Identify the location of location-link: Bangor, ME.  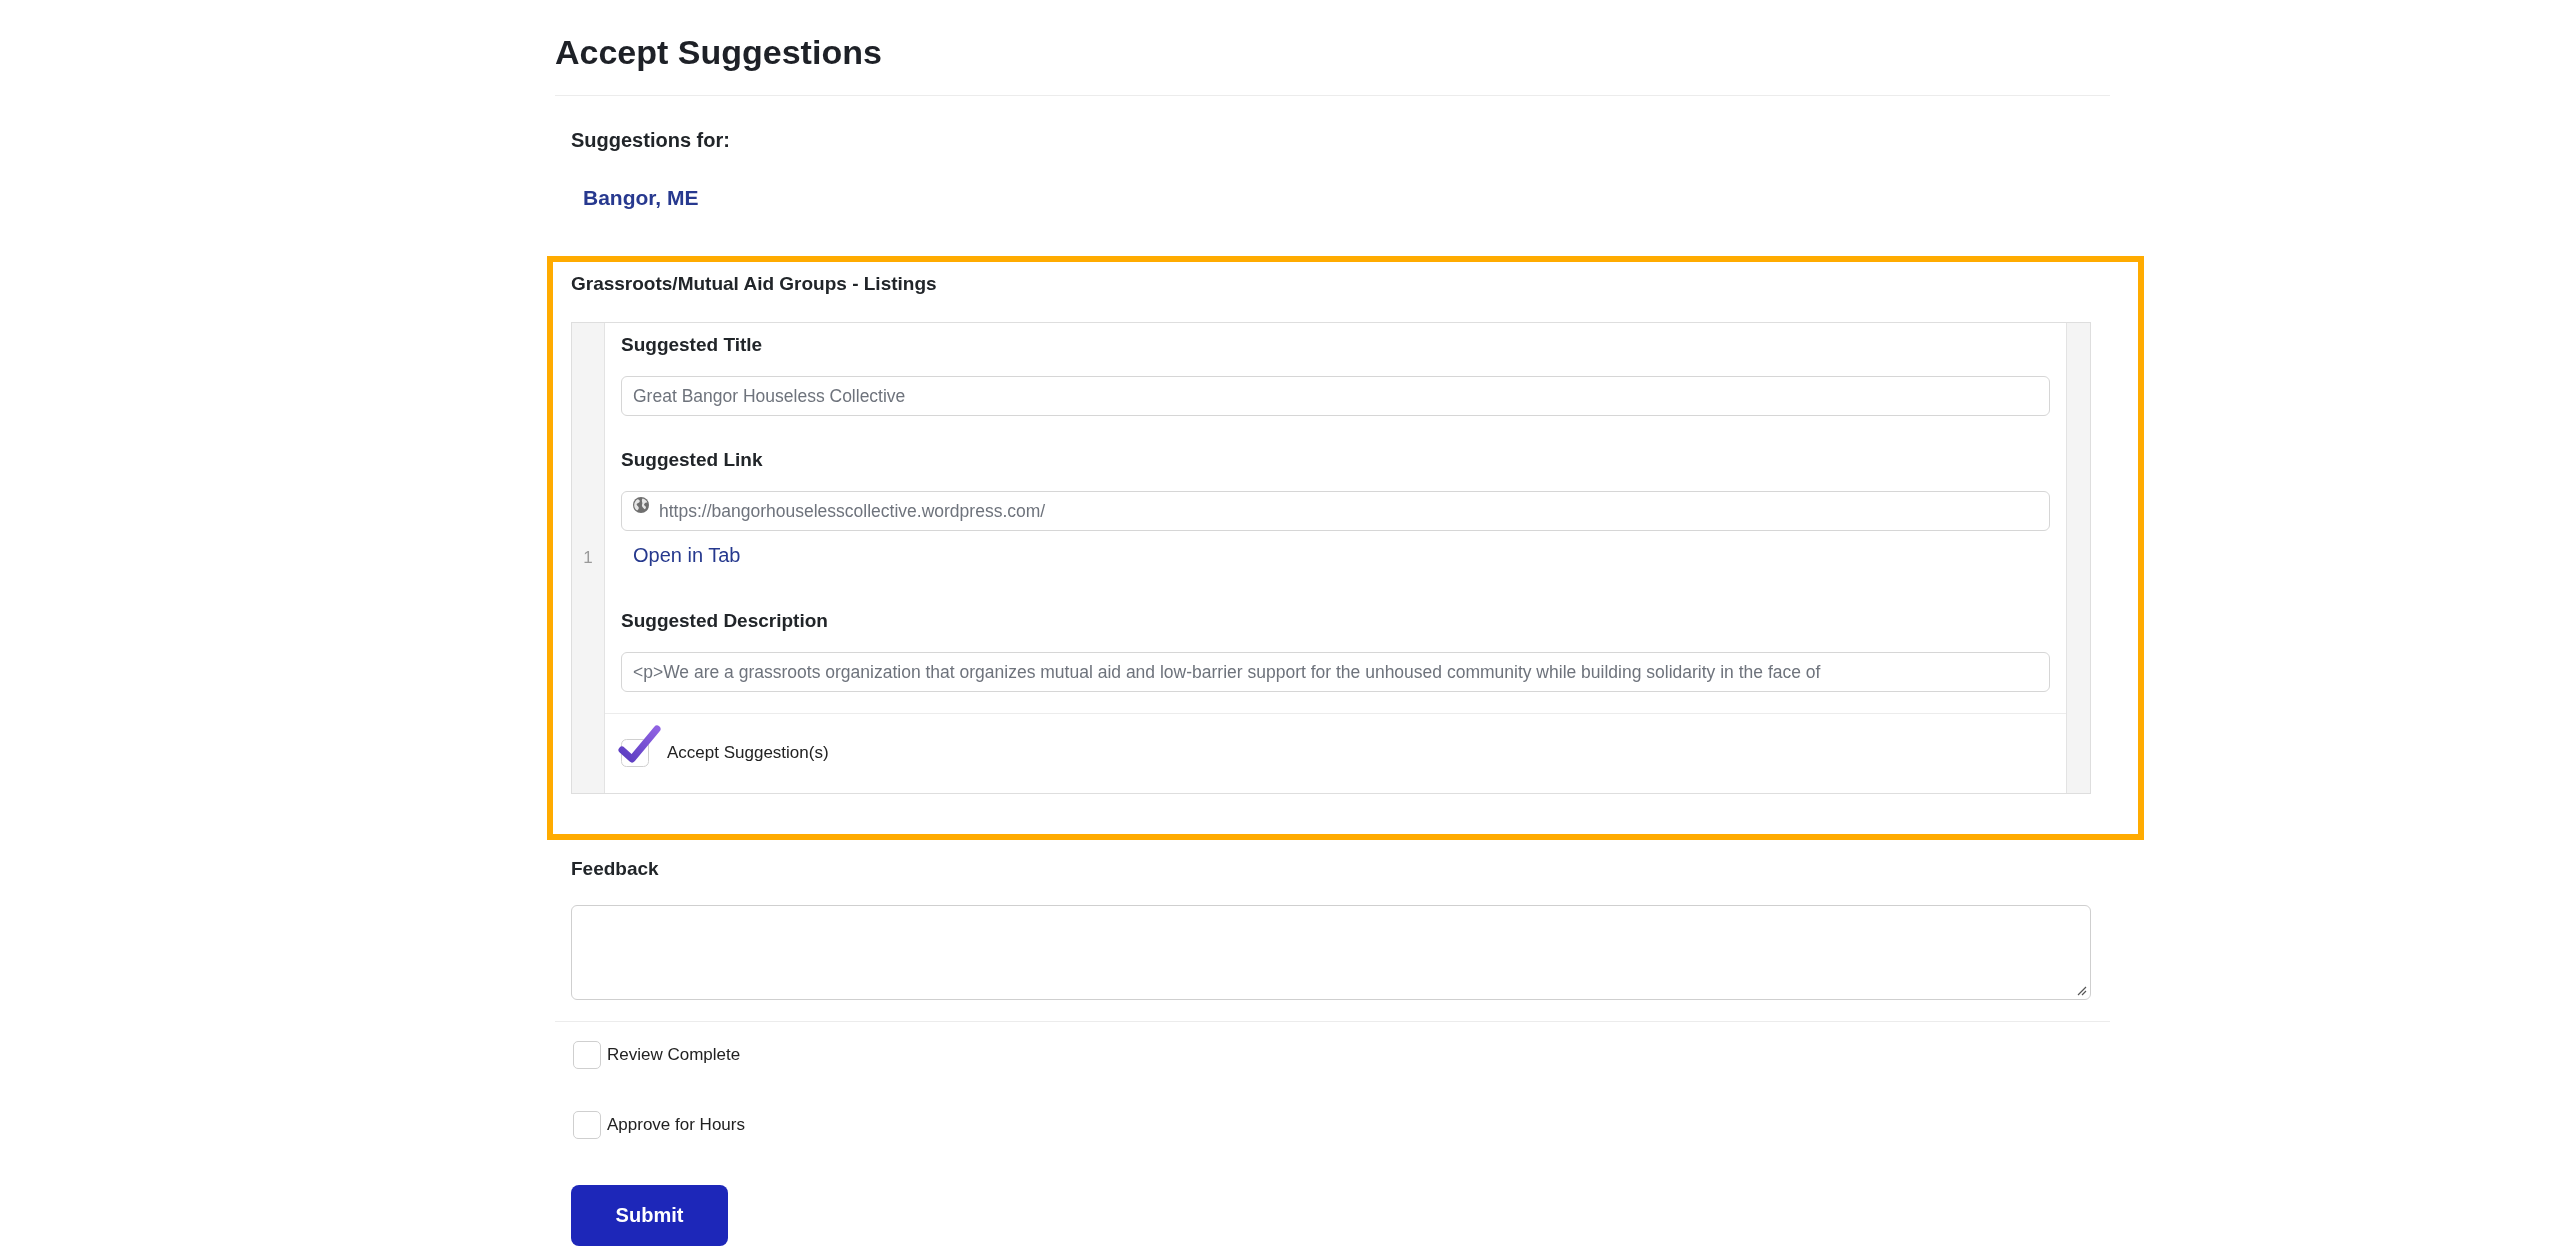
(641, 198).